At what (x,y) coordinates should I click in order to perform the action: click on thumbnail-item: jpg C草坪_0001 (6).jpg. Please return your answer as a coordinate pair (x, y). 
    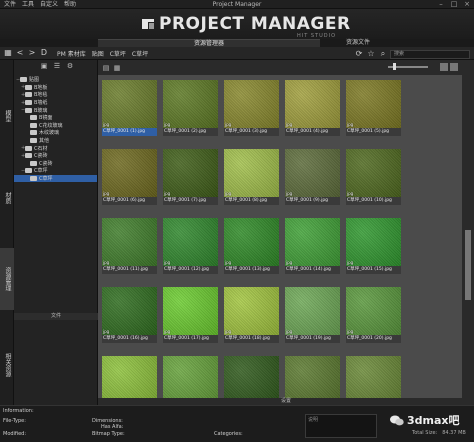
    Looking at the image, I should click on (129, 177).